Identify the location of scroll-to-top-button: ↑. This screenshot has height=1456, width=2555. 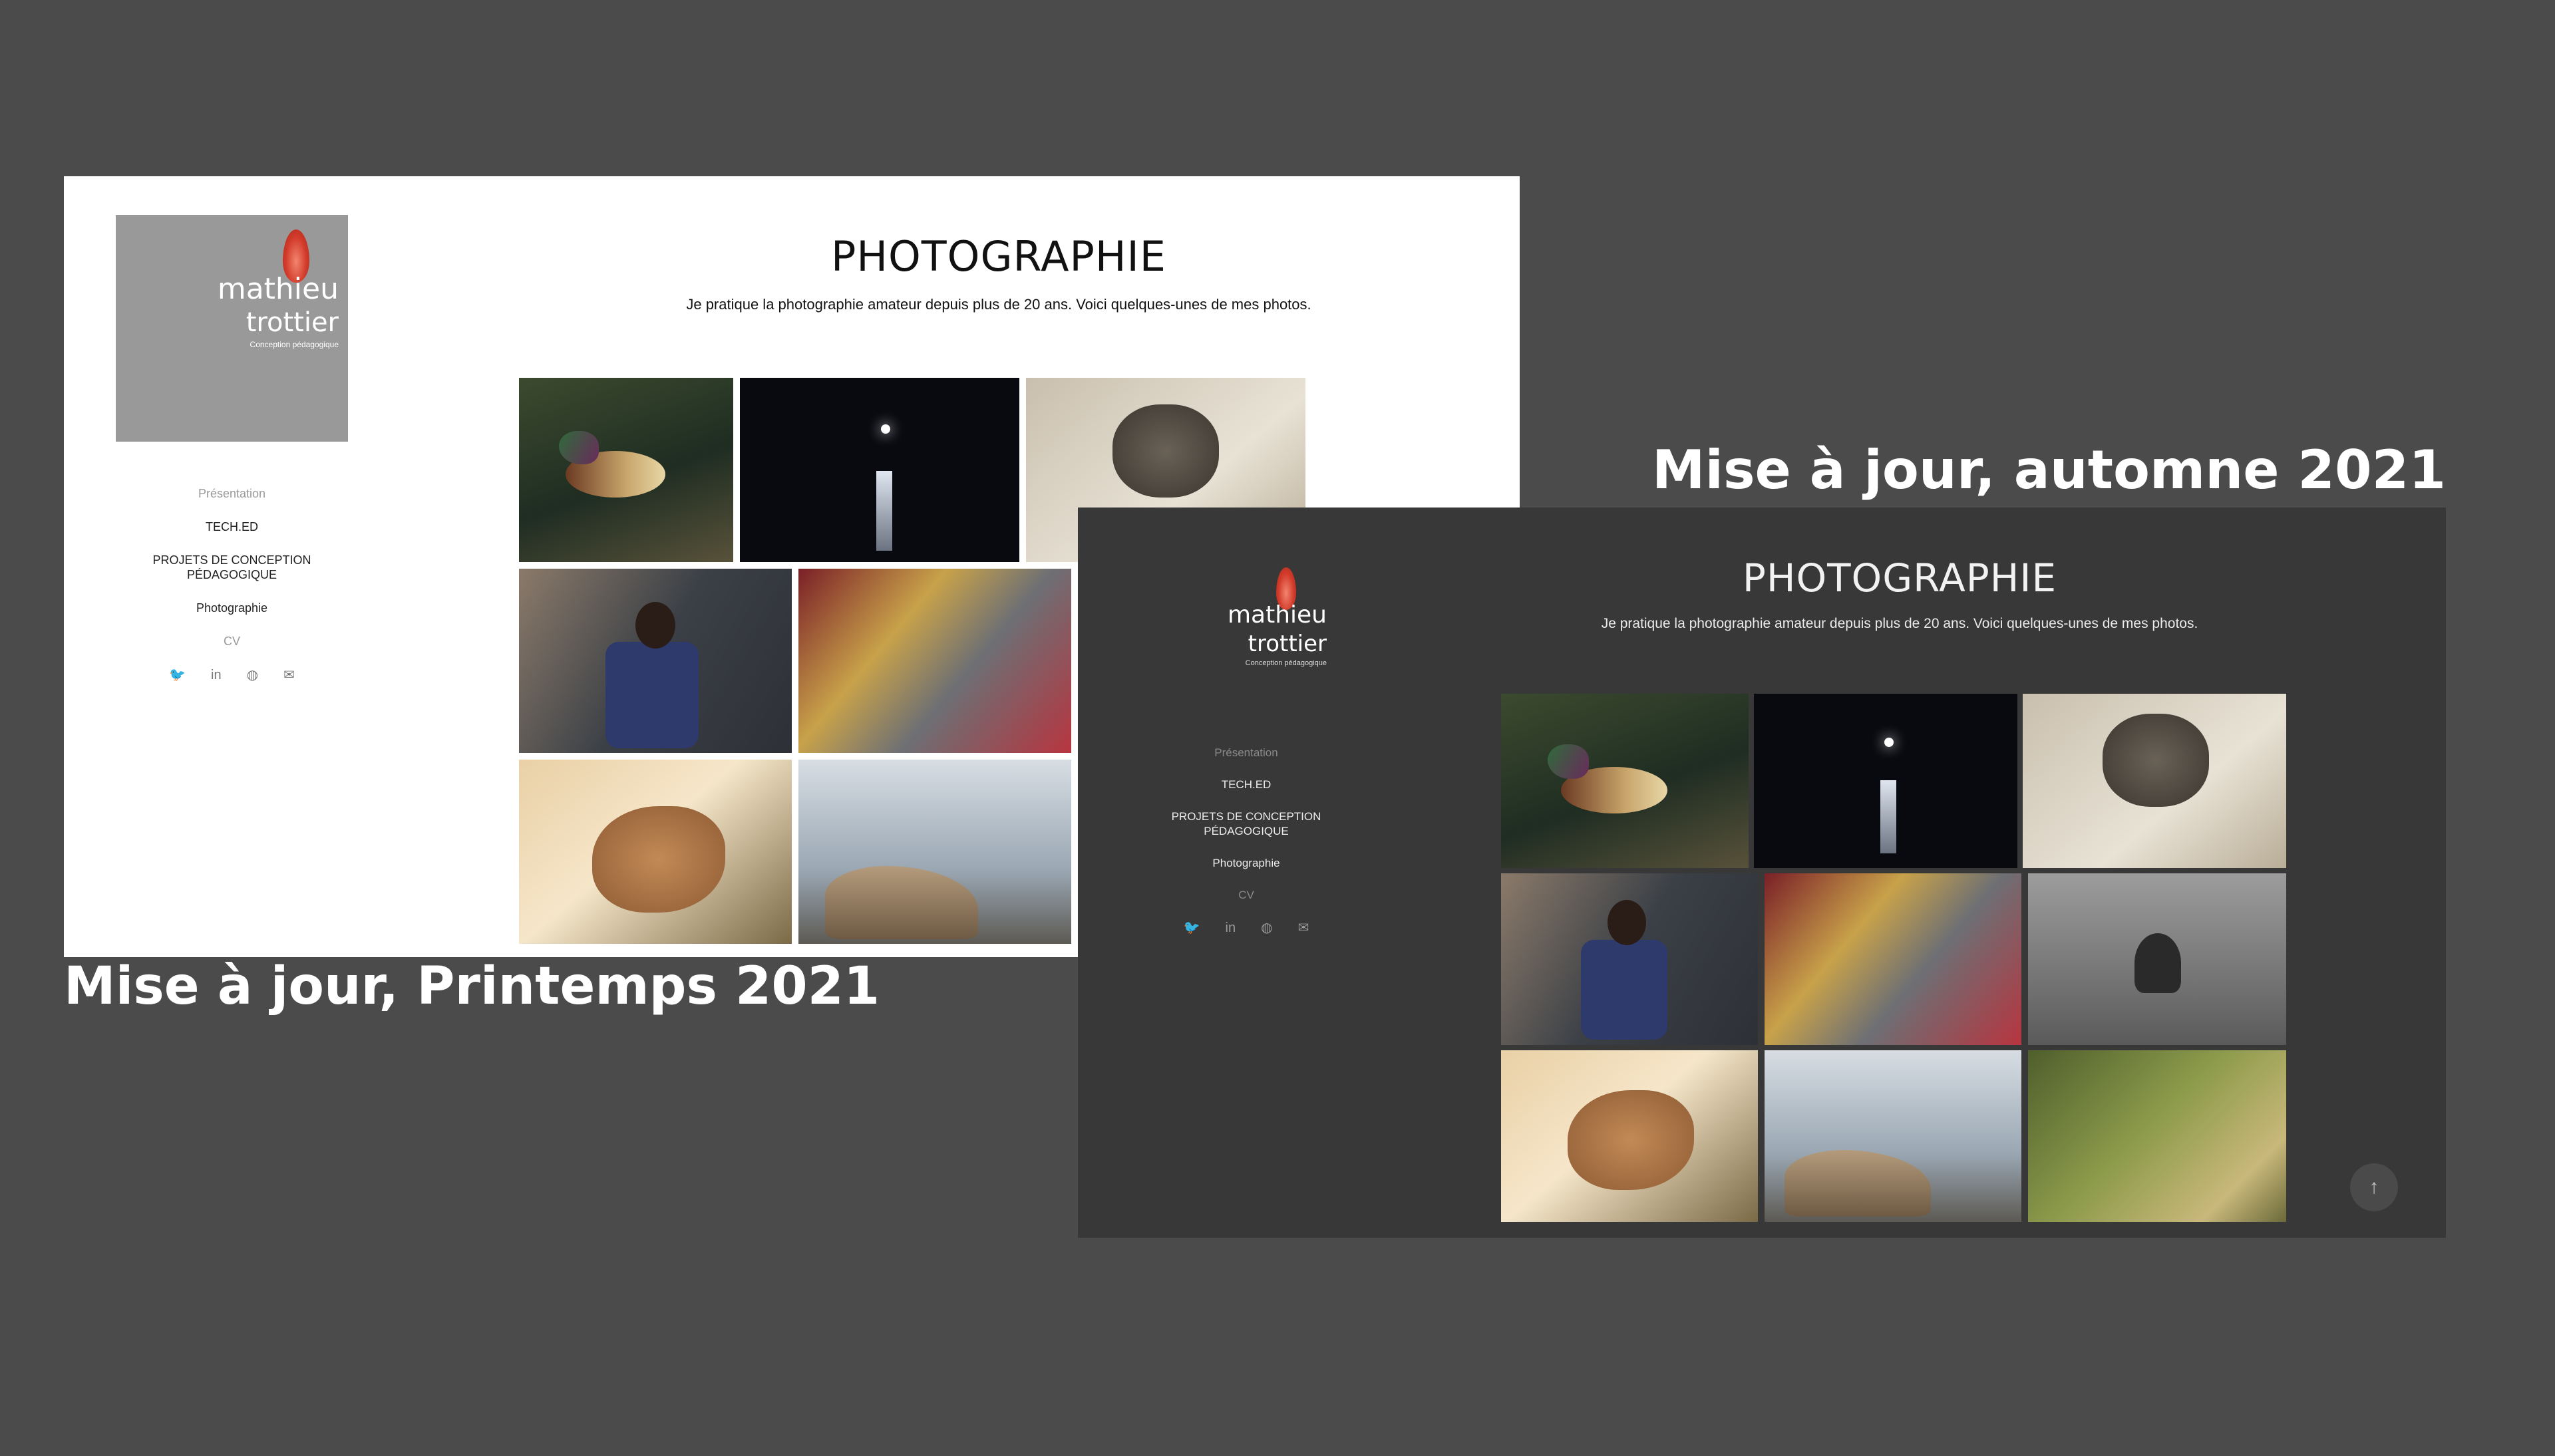
(2374, 1187).